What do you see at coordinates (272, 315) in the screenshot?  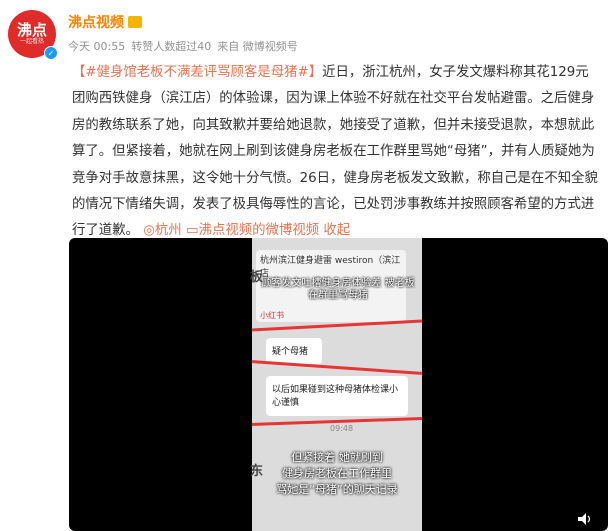 I see `video-card-source: 小红书` at bounding box center [272, 315].